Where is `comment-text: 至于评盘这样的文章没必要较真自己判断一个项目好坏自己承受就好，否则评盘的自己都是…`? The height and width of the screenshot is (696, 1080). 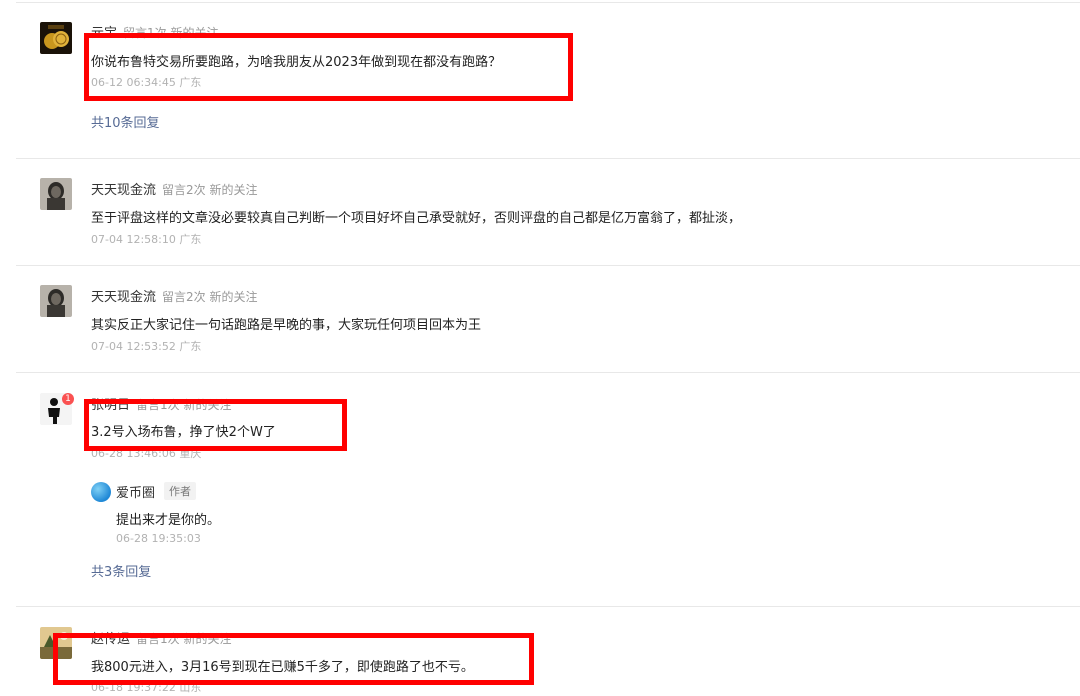
comment-text: 至于评盘这样的文章没必要较真自己判断一个项目好坏自己承受就好，否则评盘的自己都是… is located at coordinates (416, 218).